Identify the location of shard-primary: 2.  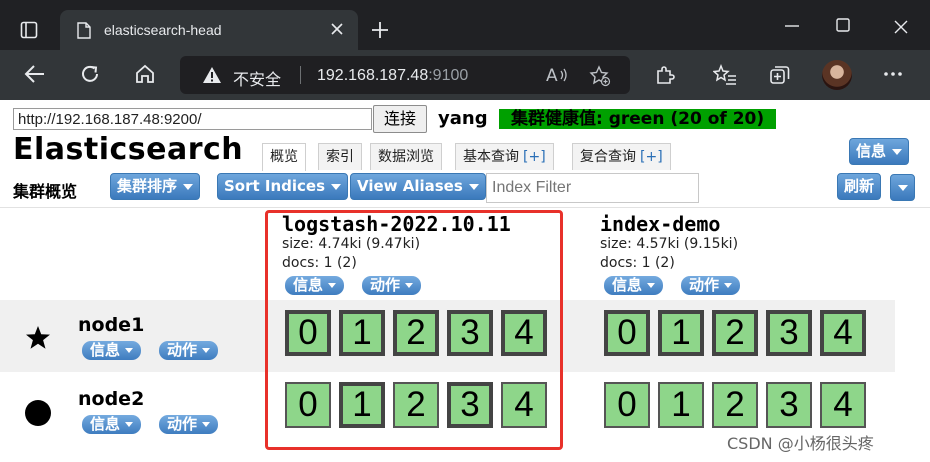
(735, 333).